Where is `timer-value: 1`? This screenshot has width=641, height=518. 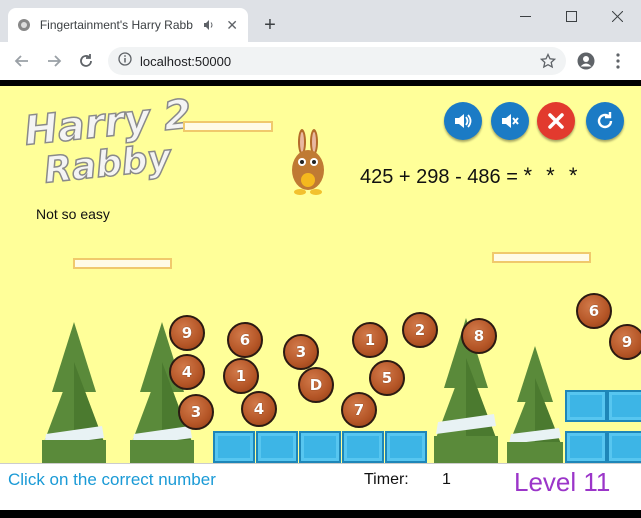
timer-value: 1 is located at coordinates (446, 479).